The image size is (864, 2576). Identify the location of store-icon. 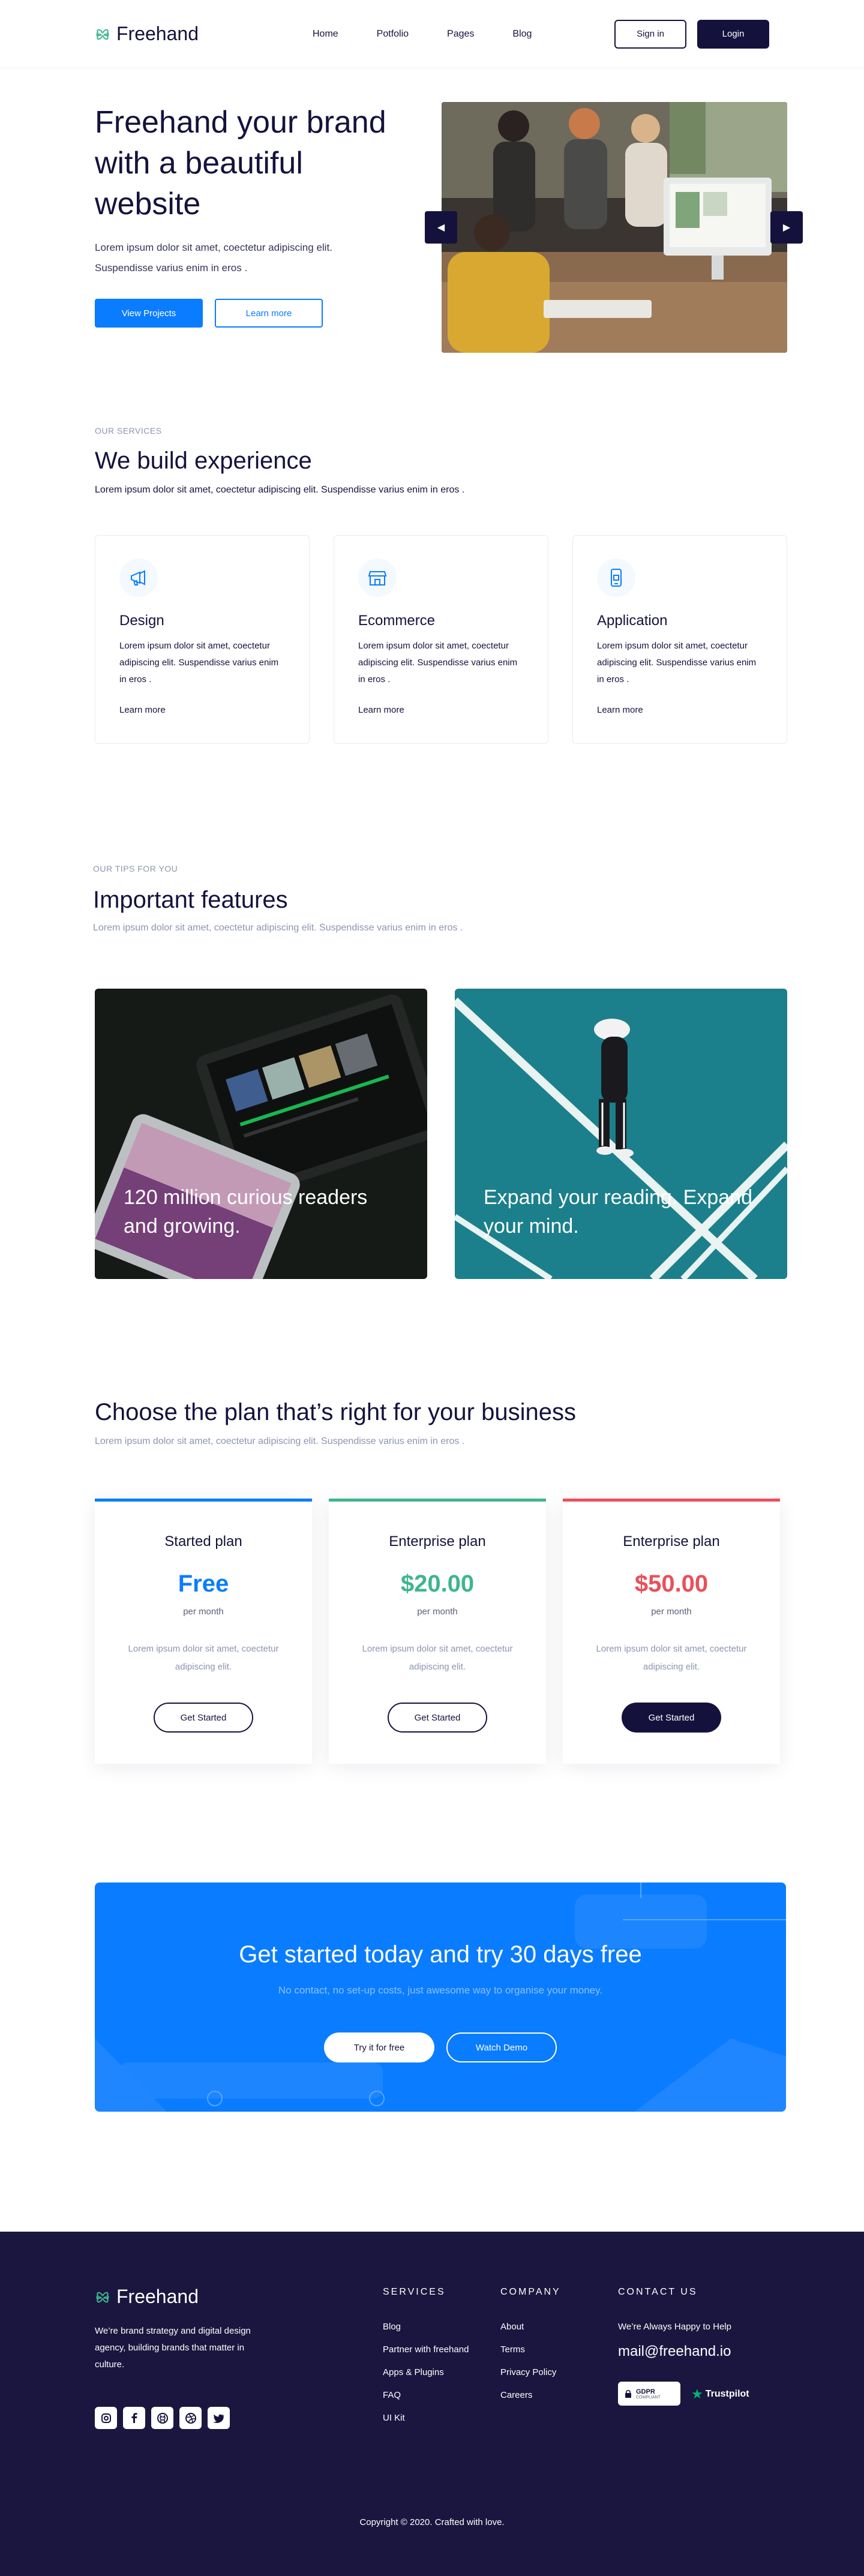
(378, 578).